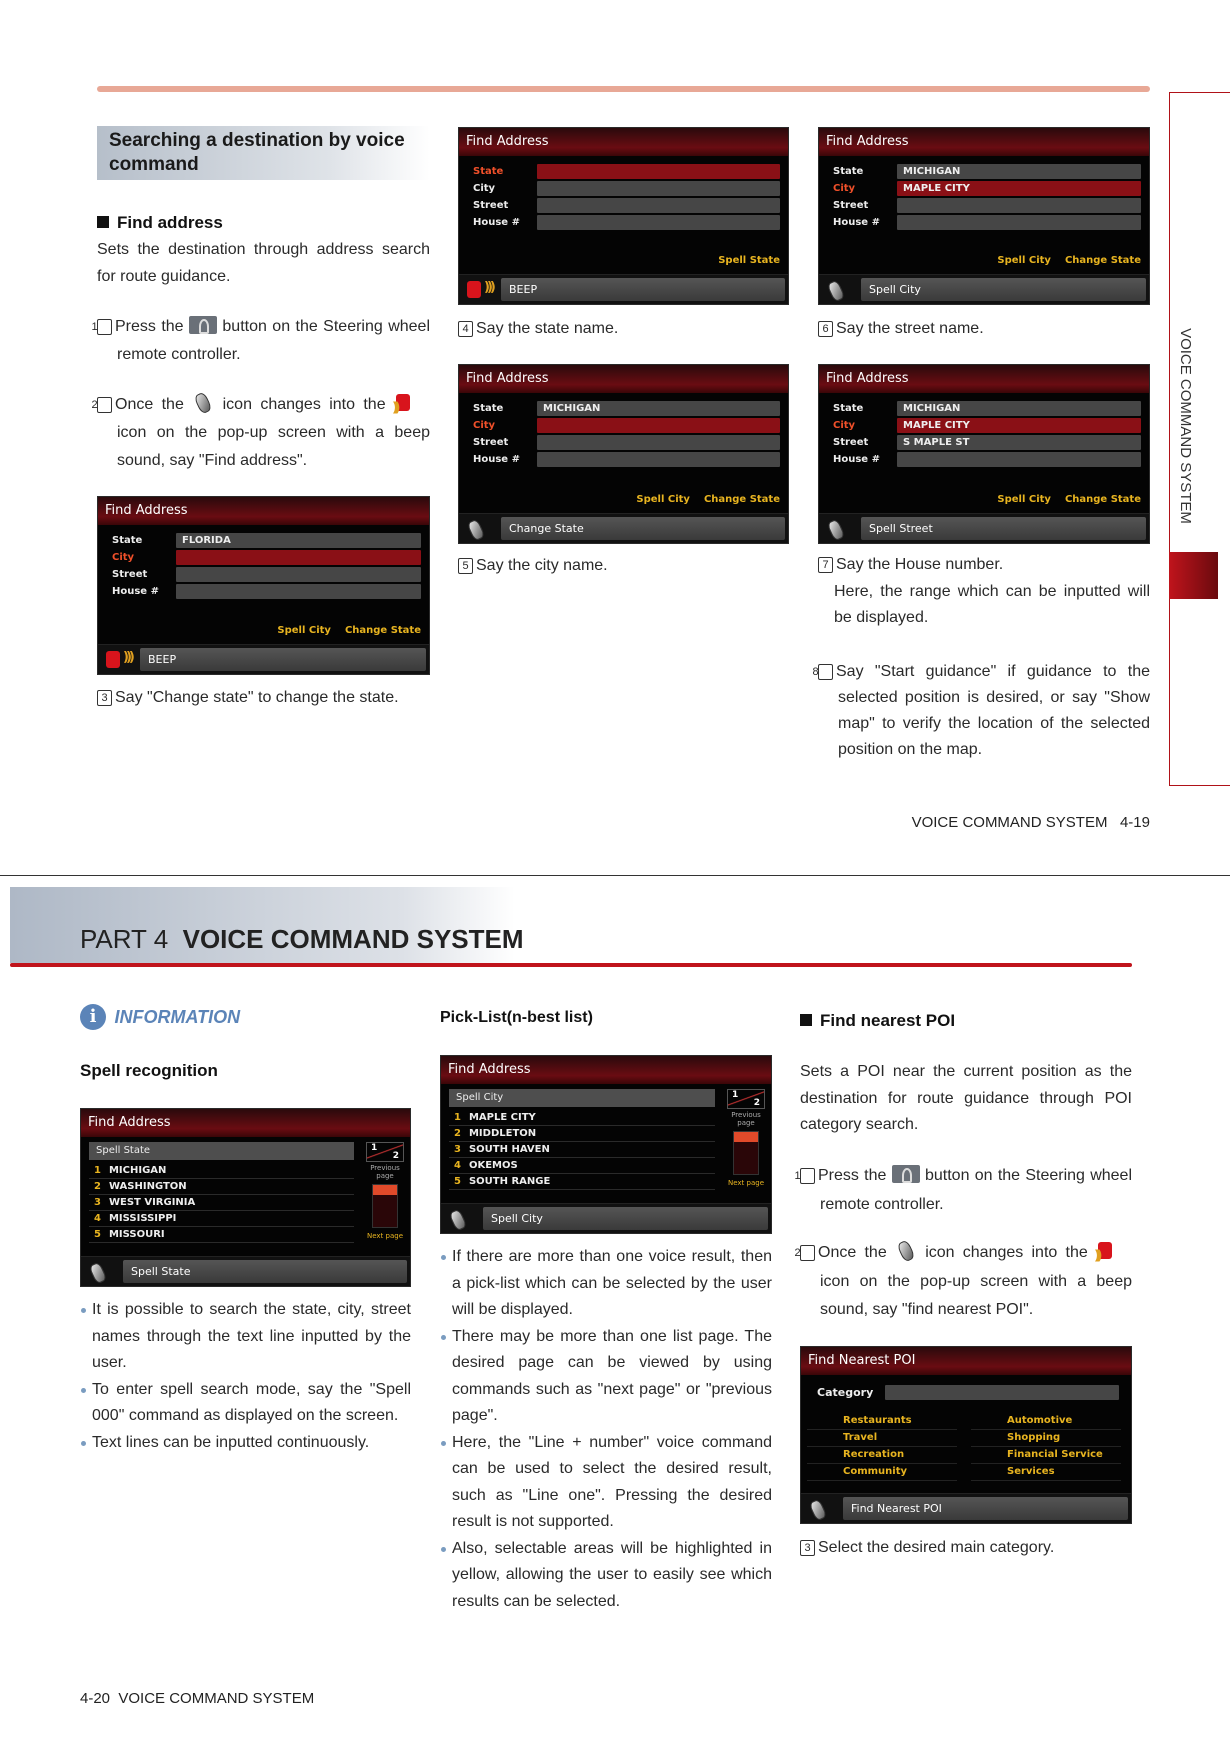 This screenshot has height=1751, width=1230. Describe the element at coordinates (97, 1218) in the screenshot. I see `row-number: 4` at that location.